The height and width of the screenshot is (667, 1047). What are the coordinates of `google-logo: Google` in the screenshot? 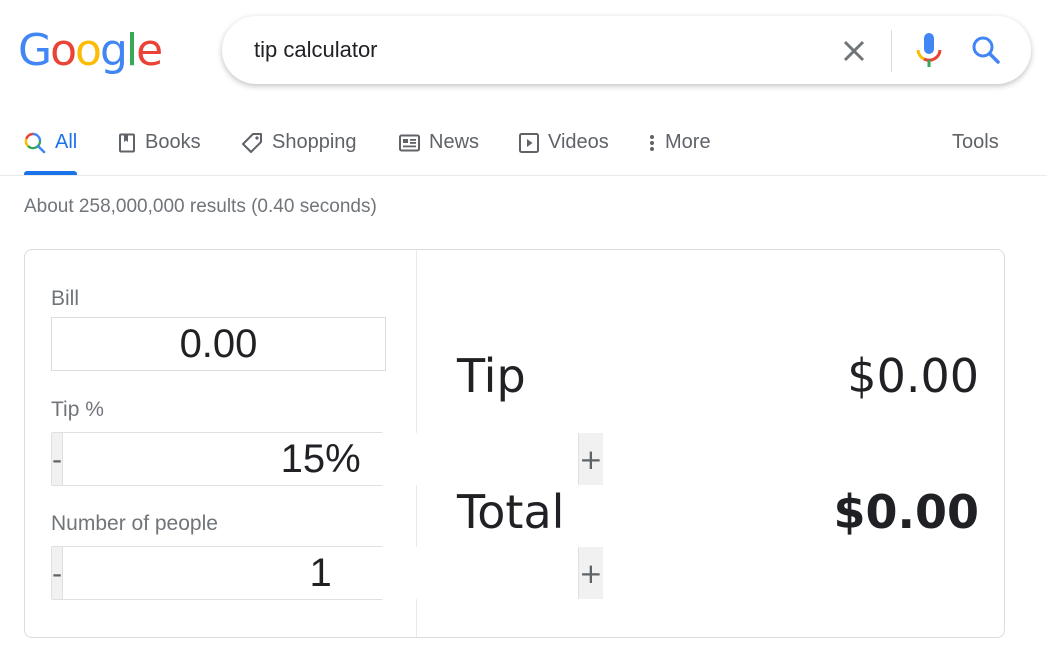 It's located at (90, 50).